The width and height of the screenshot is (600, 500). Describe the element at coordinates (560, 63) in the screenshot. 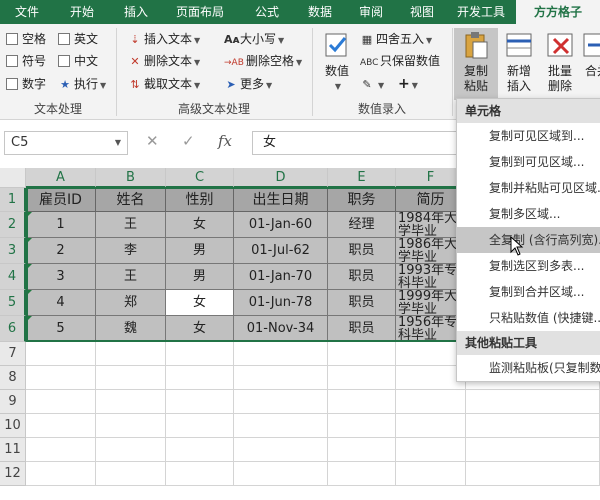

I see `batch-delete-button: 批量删除` at that location.